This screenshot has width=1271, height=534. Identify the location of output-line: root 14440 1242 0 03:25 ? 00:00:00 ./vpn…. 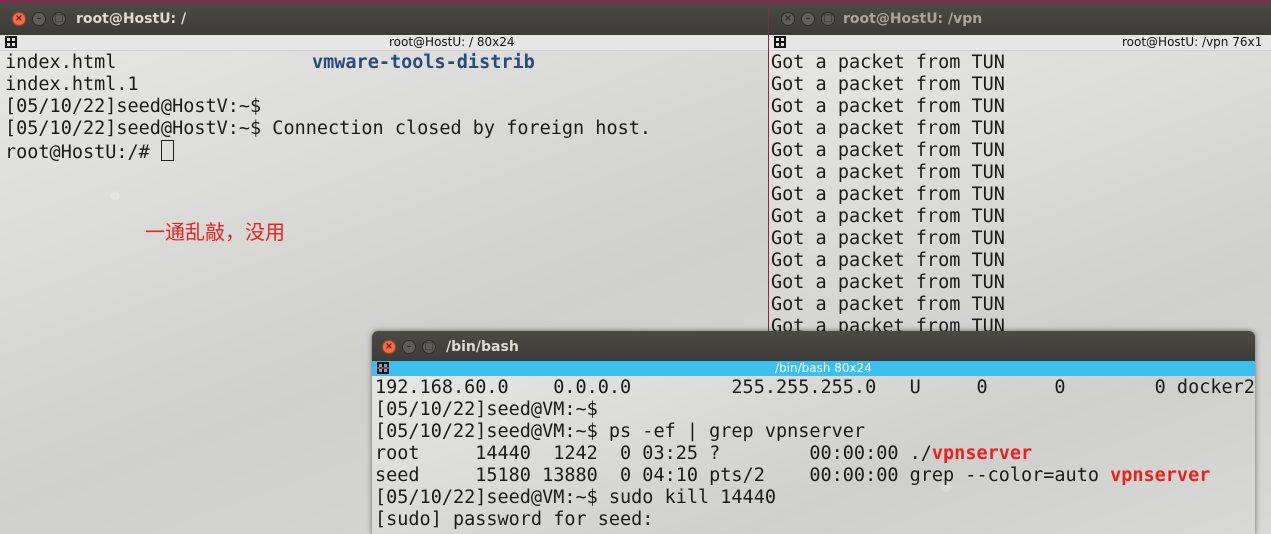
(703, 454).